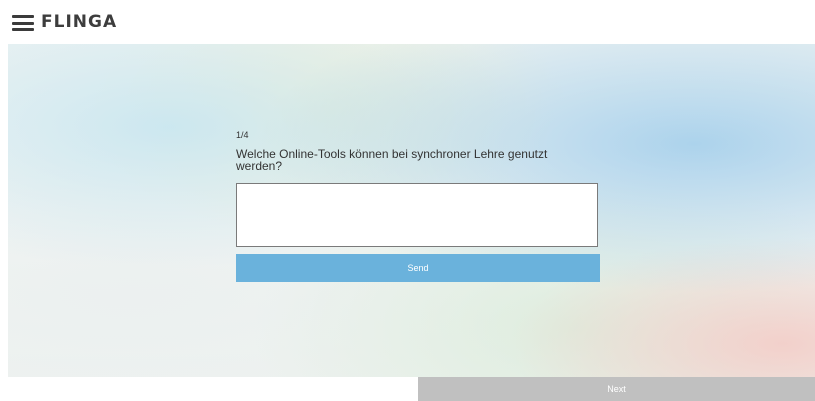  What do you see at coordinates (79, 22) in the screenshot?
I see `flinga-logo: FLINGA` at bounding box center [79, 22].